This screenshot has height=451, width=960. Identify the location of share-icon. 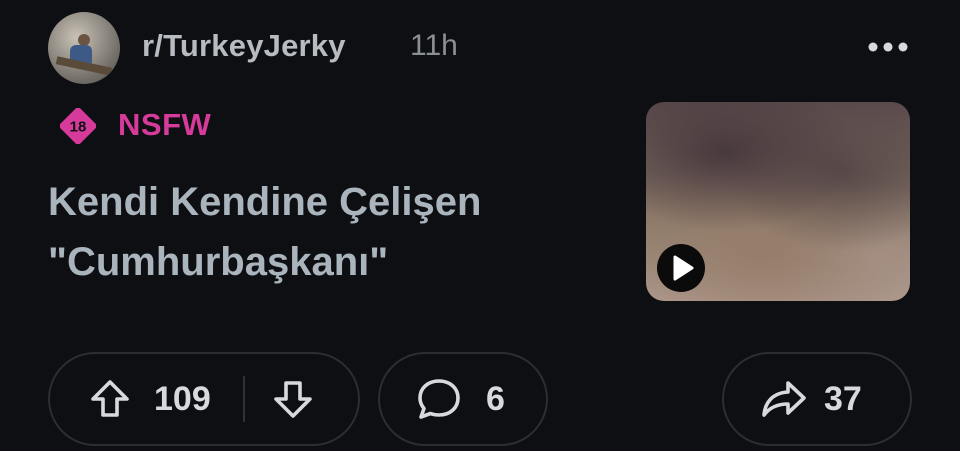
(784, 399).